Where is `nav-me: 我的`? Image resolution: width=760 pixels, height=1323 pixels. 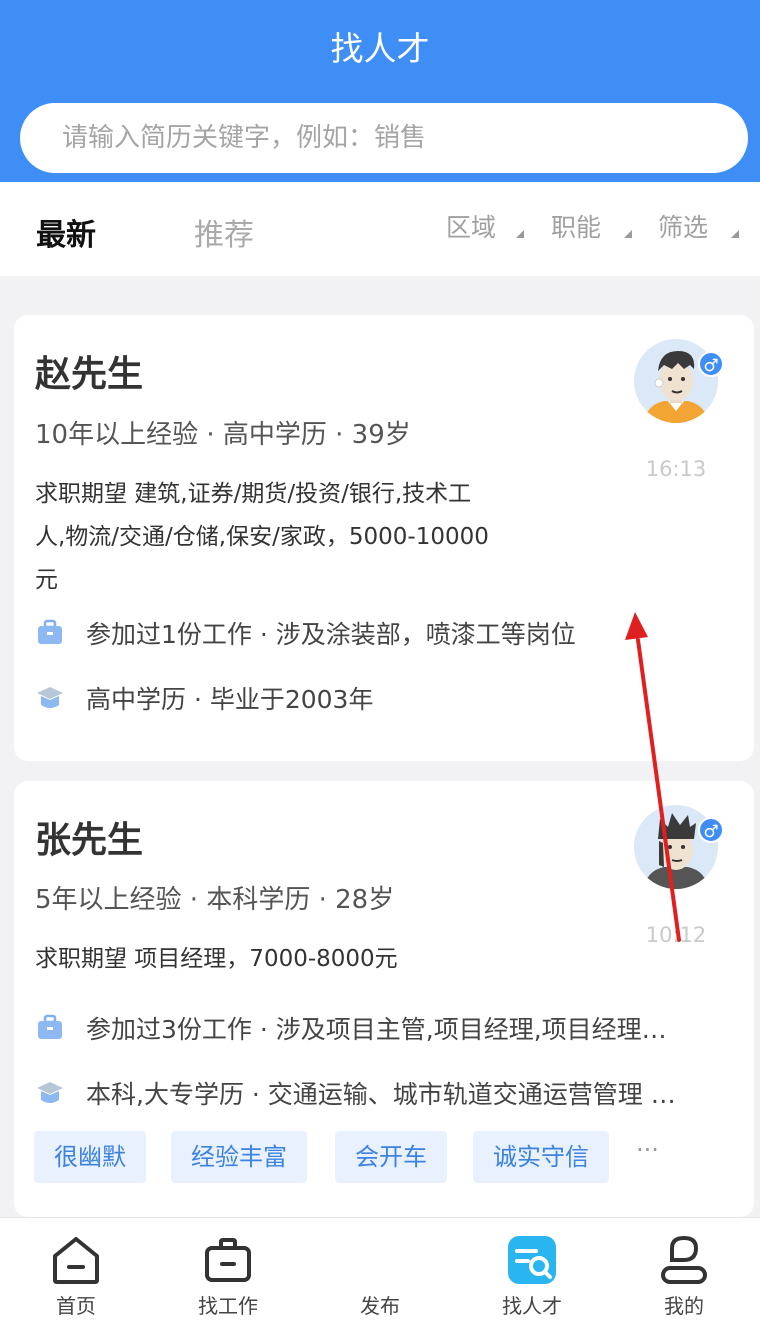 nav-me: 我的 is located at coordinates (684, 1270).